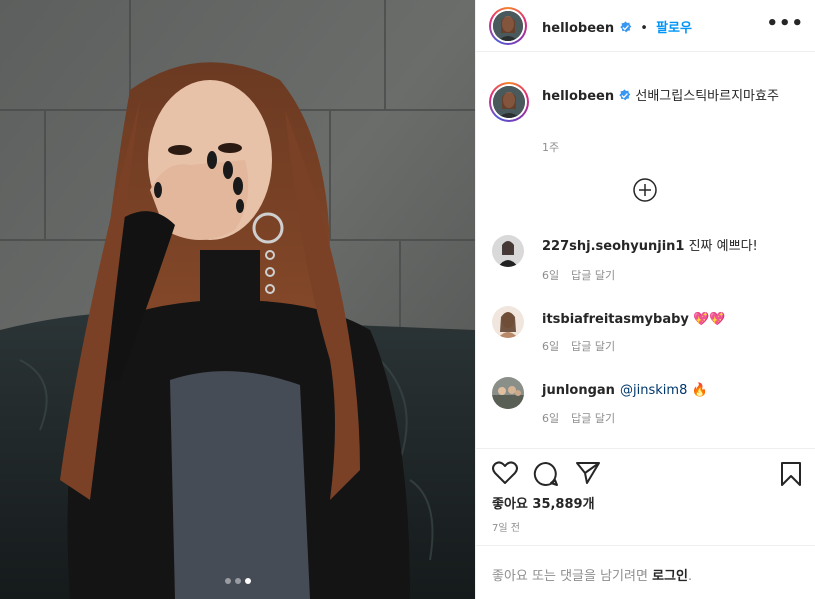 This screenshot has width=815, height=599. I want to click on comment-username: itsbiafreitasmybaby, so click(615, 319).